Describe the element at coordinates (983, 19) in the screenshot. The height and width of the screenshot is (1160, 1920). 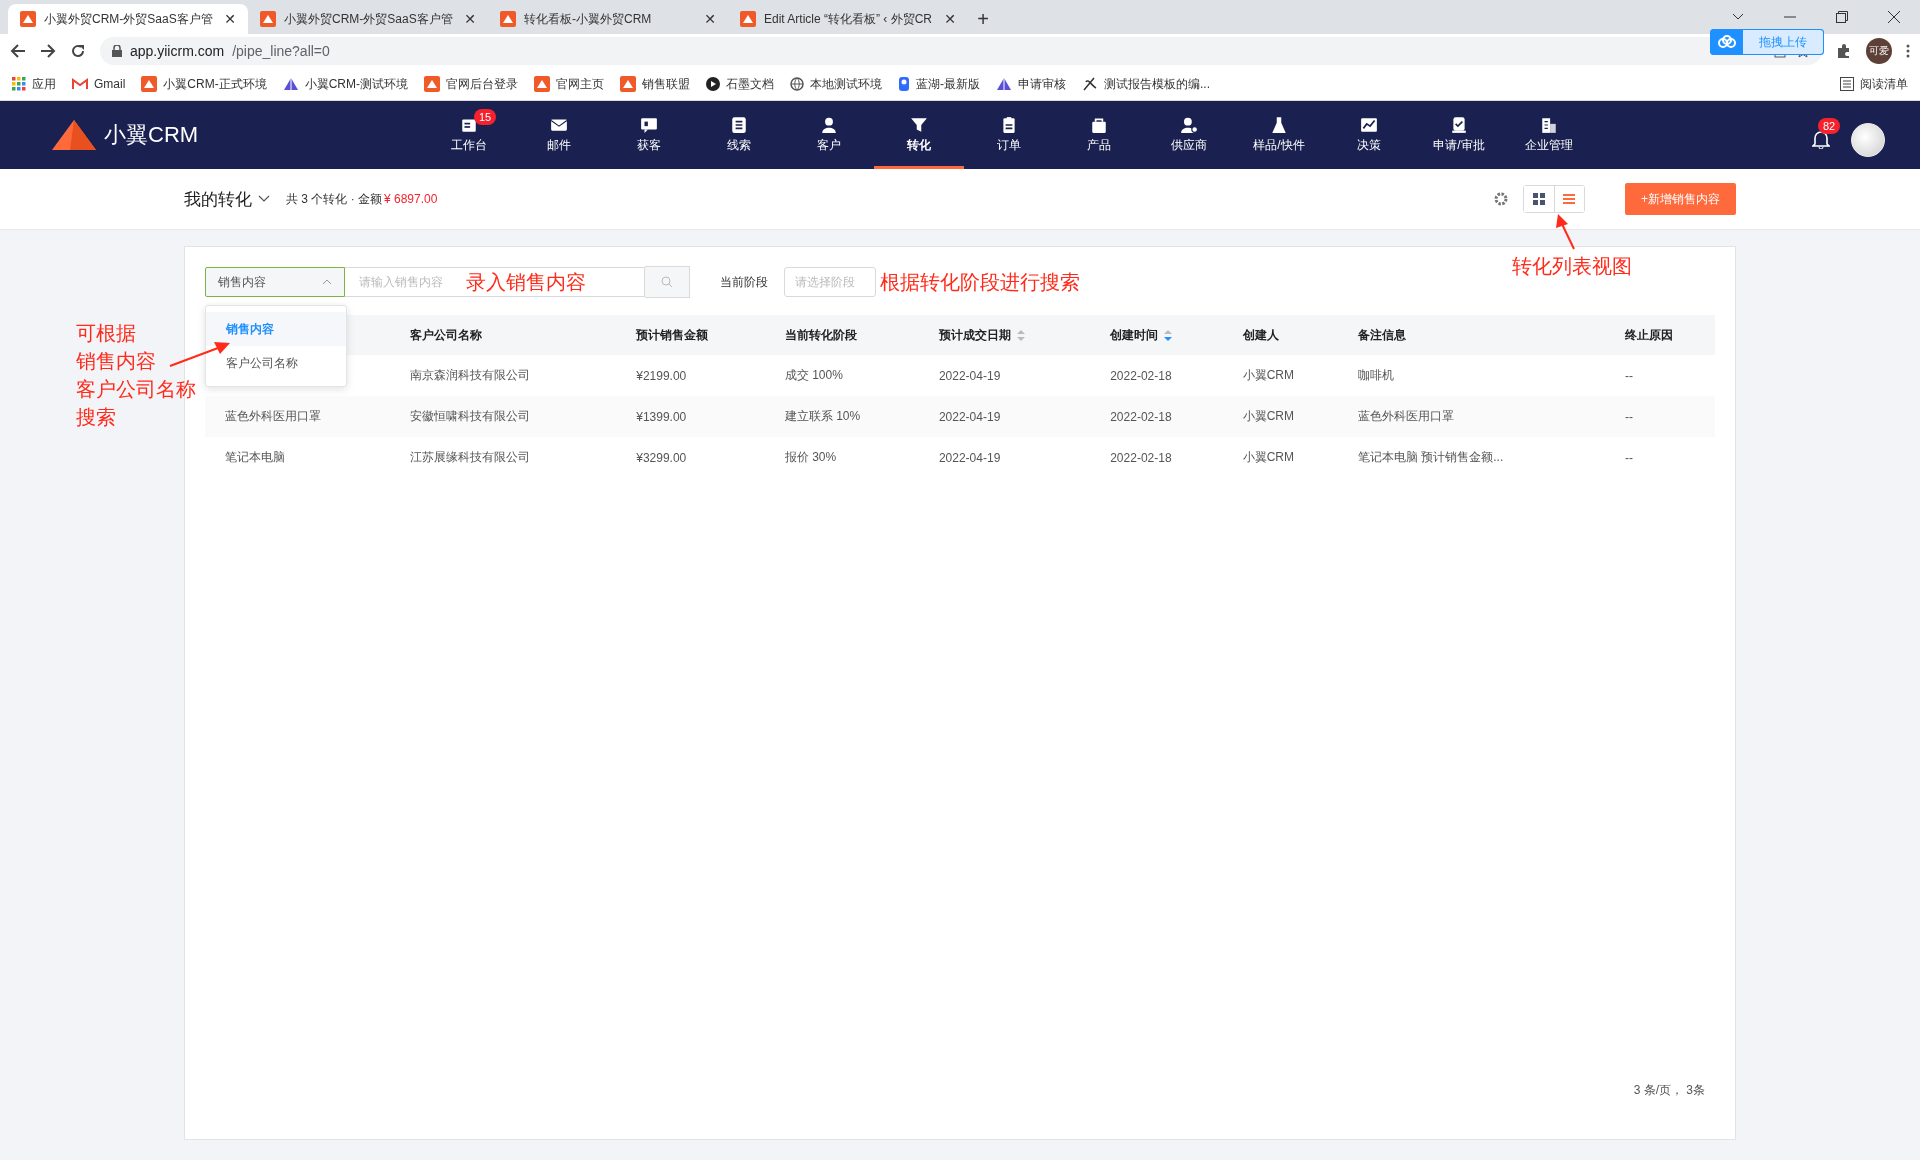
I see `new-tab-button: +` at that location.